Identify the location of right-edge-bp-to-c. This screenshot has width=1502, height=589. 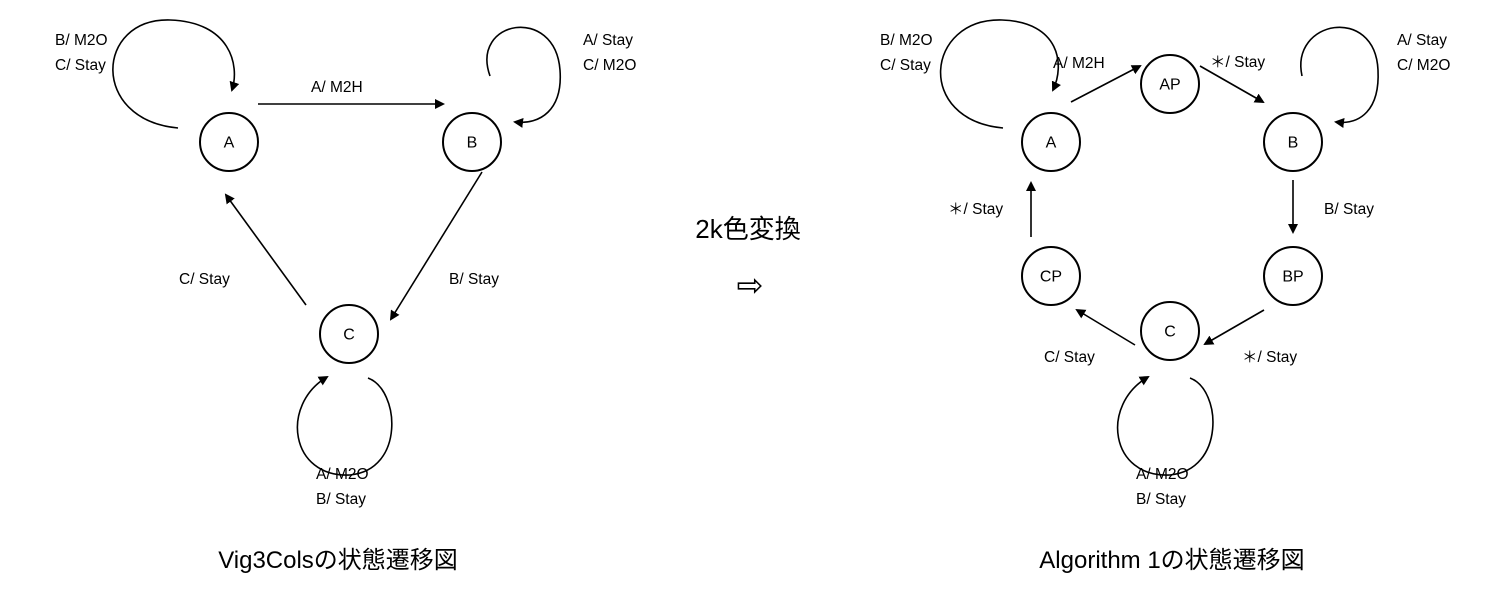
(1234, 327).